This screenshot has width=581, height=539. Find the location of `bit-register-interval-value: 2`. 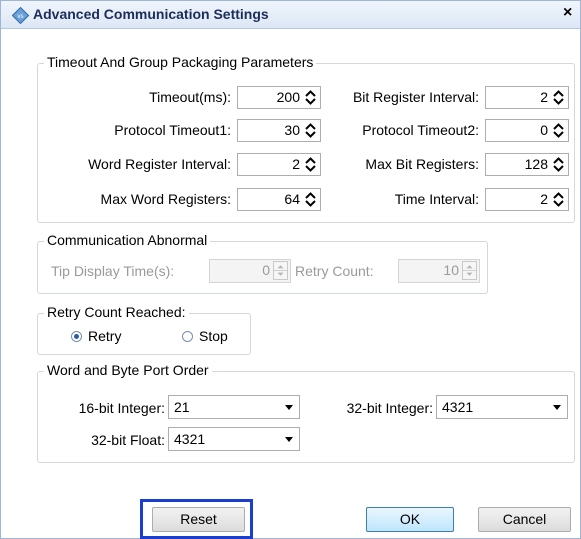

bit-register-interval-value: 2 is located at coordinates (544, 97).